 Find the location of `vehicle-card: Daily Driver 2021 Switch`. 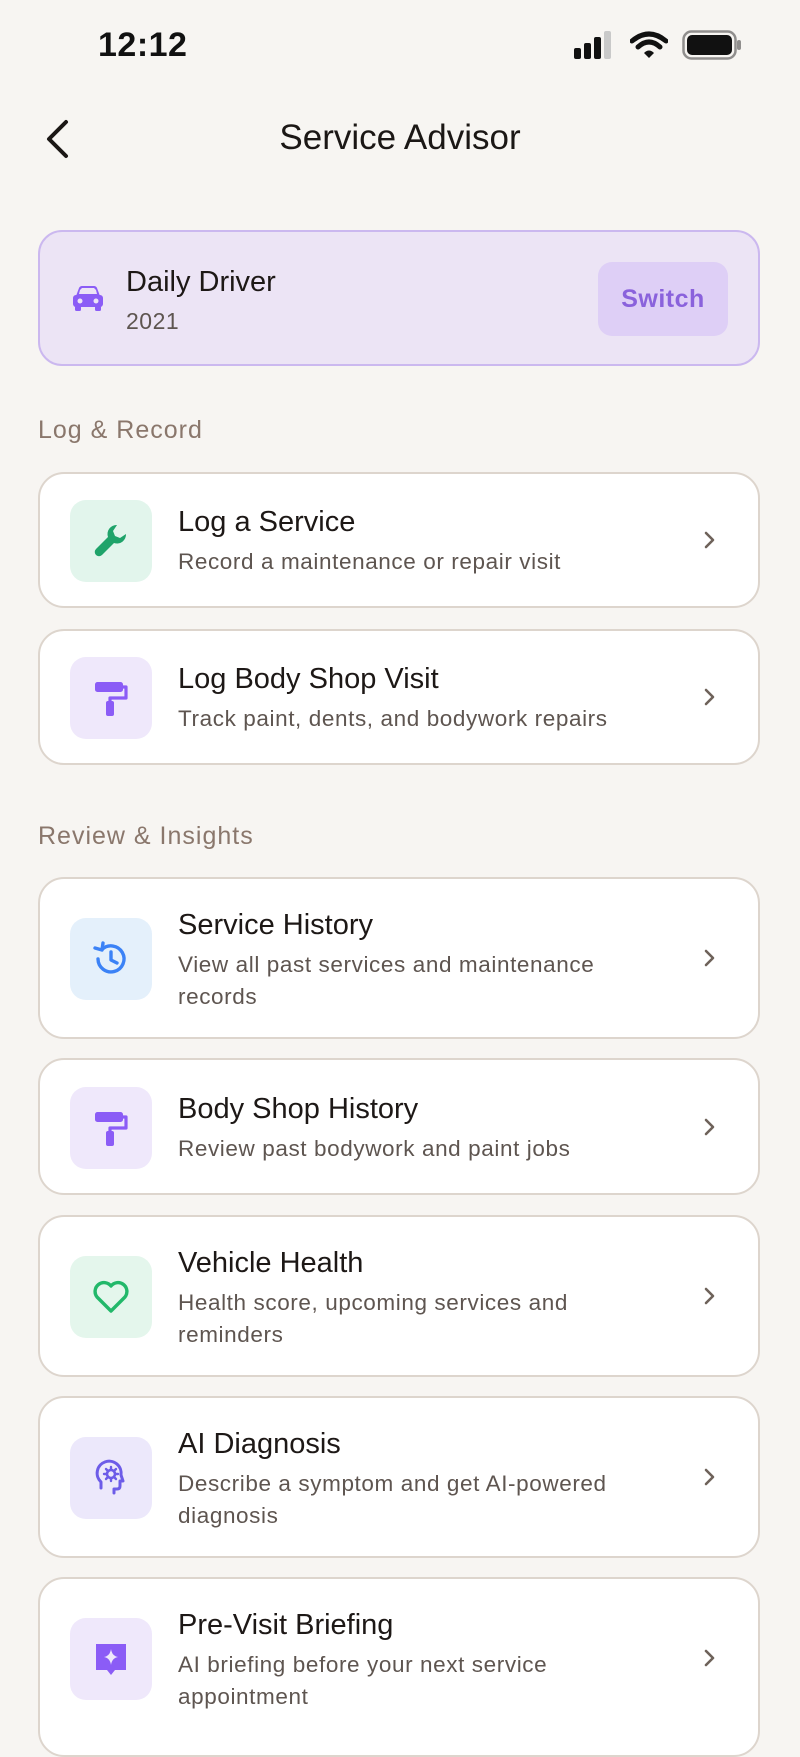

vehicle-card: Daily Driver 2021 Switch is located at coordinates (399, 298).